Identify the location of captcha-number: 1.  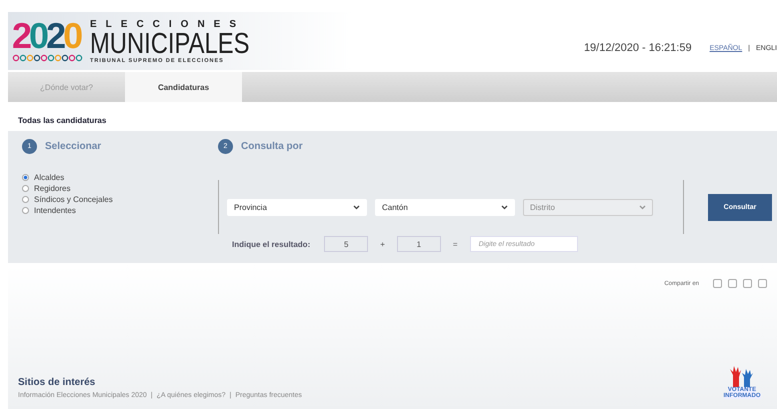
(418, 244).